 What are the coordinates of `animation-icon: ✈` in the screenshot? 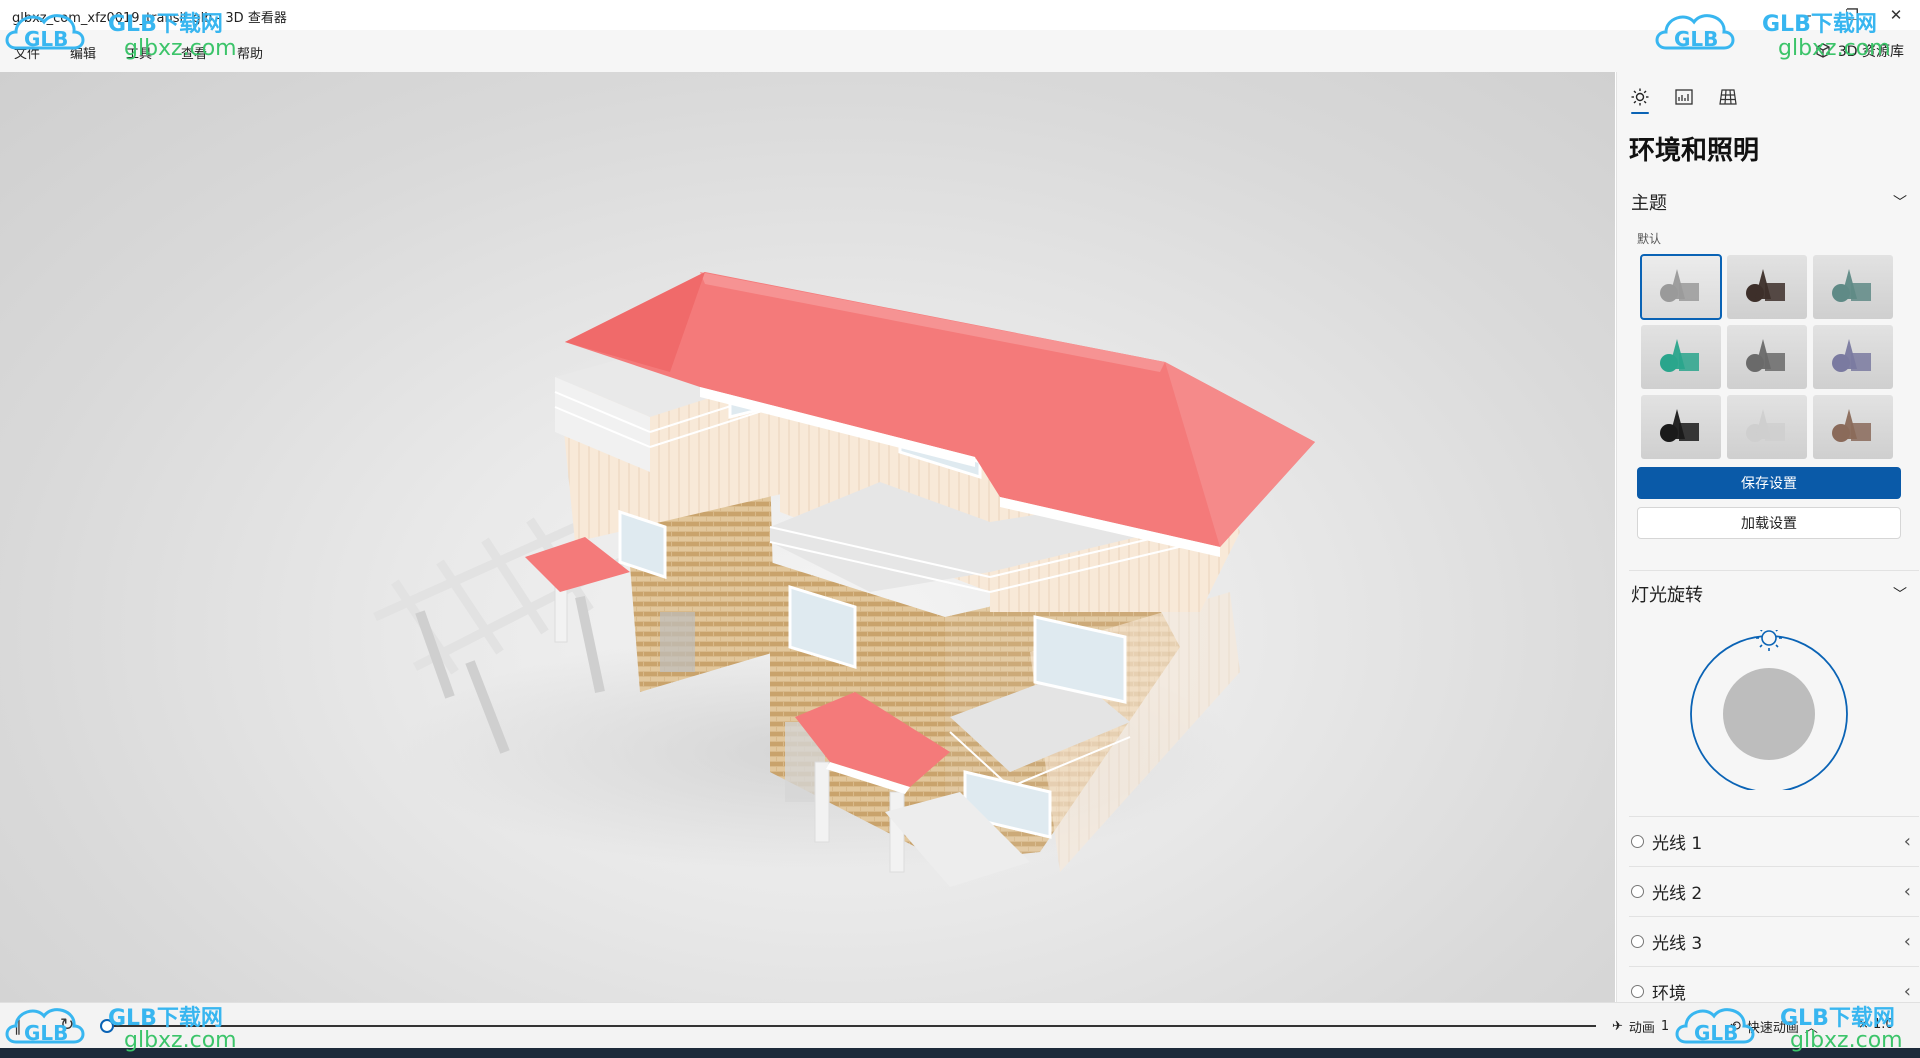 It's located at (1617, 1026).